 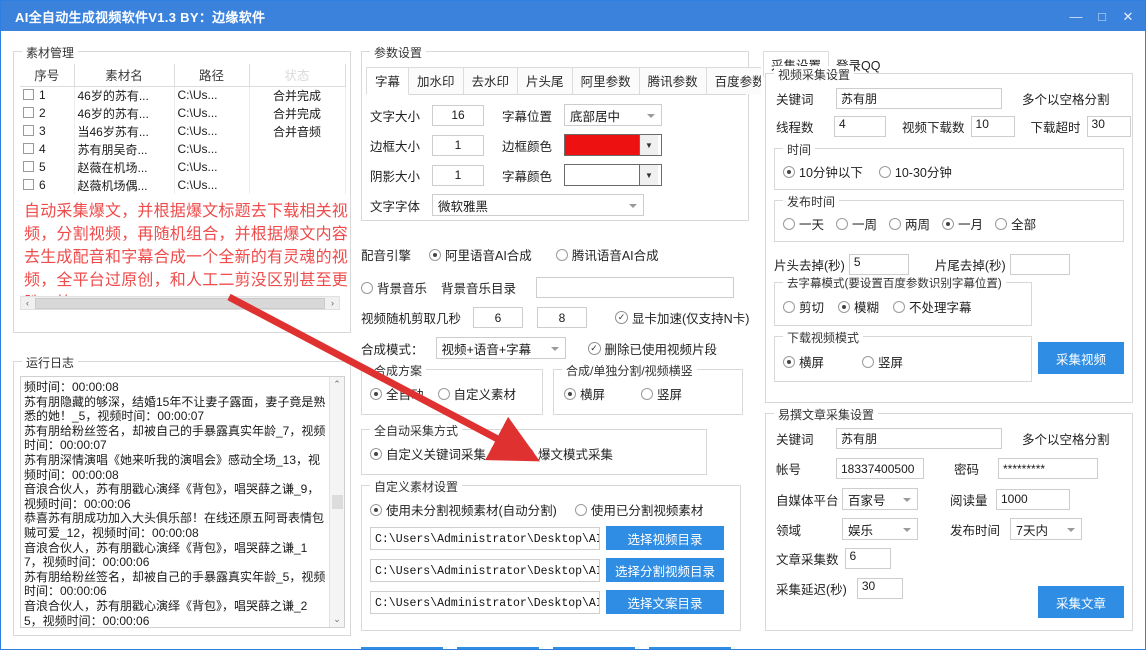 What do you see at coordinates (860, 126) in the screenshot?
I see `threads-input: 4` at bounding box center [860, 126].